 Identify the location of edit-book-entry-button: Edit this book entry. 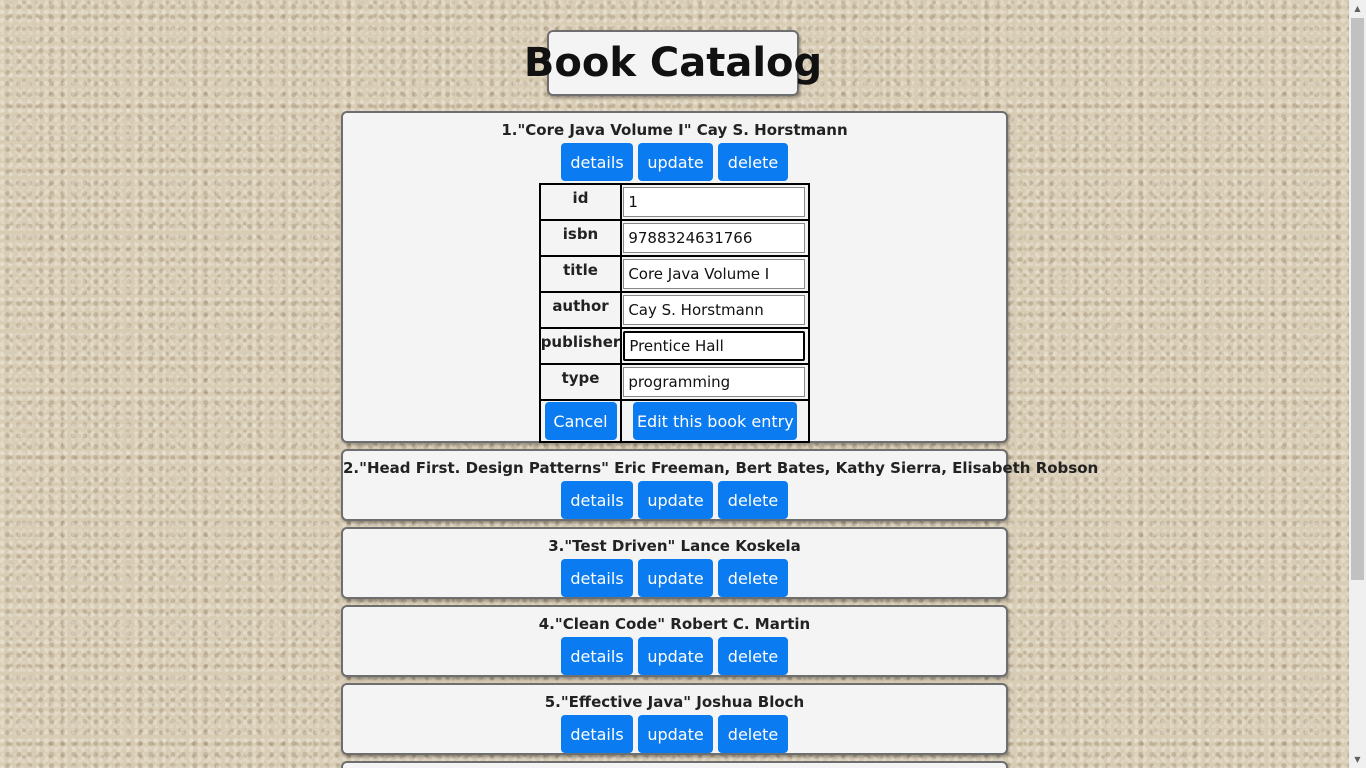
(715, 421).